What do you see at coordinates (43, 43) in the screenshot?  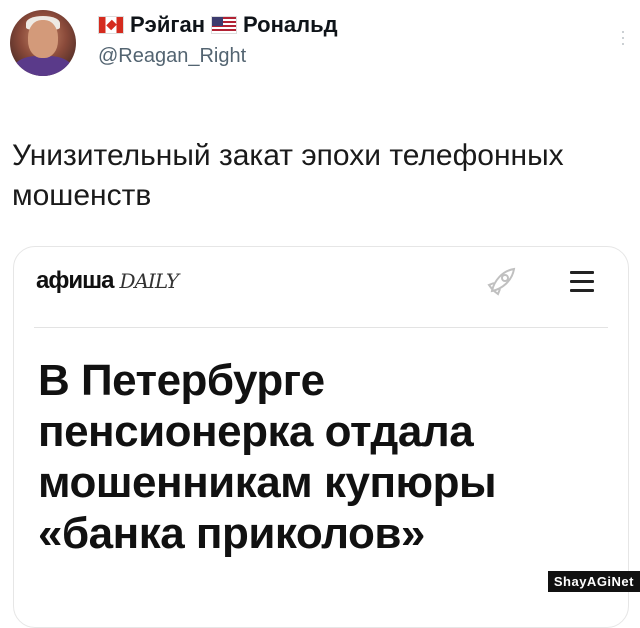 I see `avatar` at bounding box center [43, 43].